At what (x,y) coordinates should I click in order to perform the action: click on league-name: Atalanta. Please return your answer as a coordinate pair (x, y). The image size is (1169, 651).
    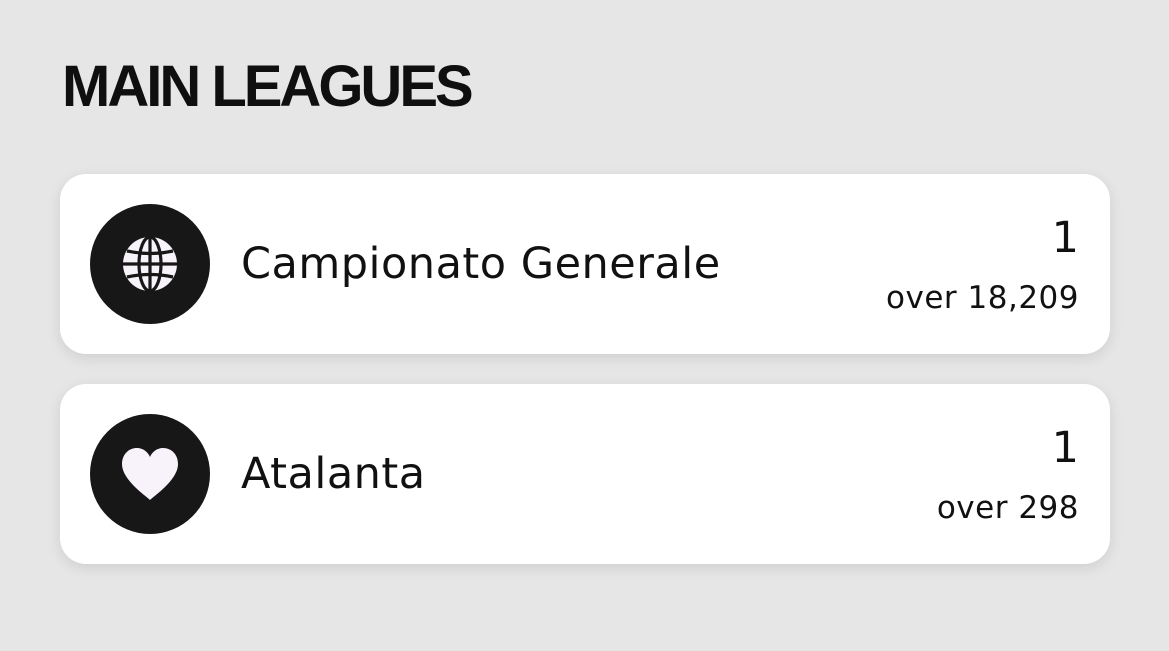
    Looking at the image, I should click on (333, 474).